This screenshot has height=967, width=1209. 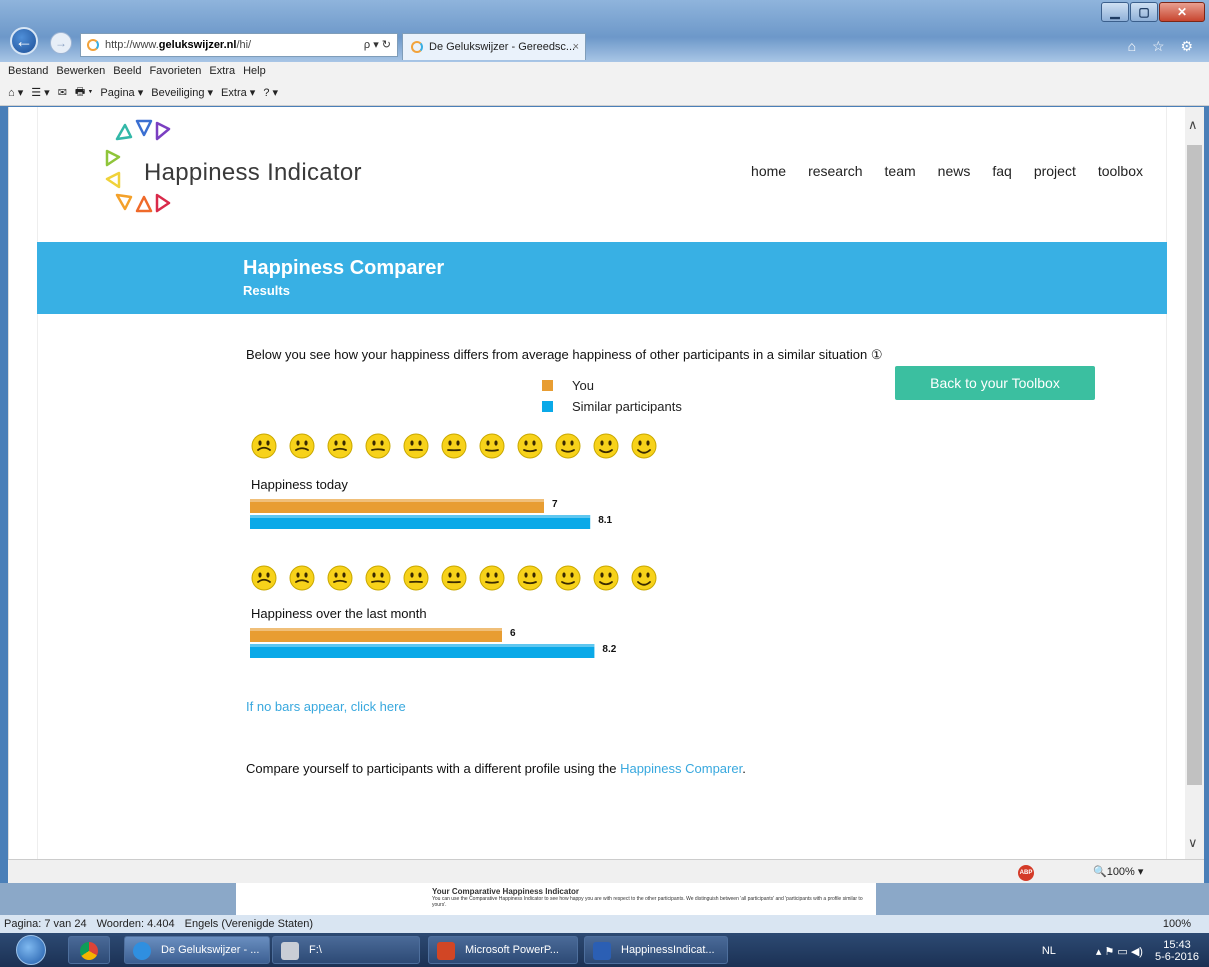 I want to click on legend-swatch-you, so click(x=547, y=385).